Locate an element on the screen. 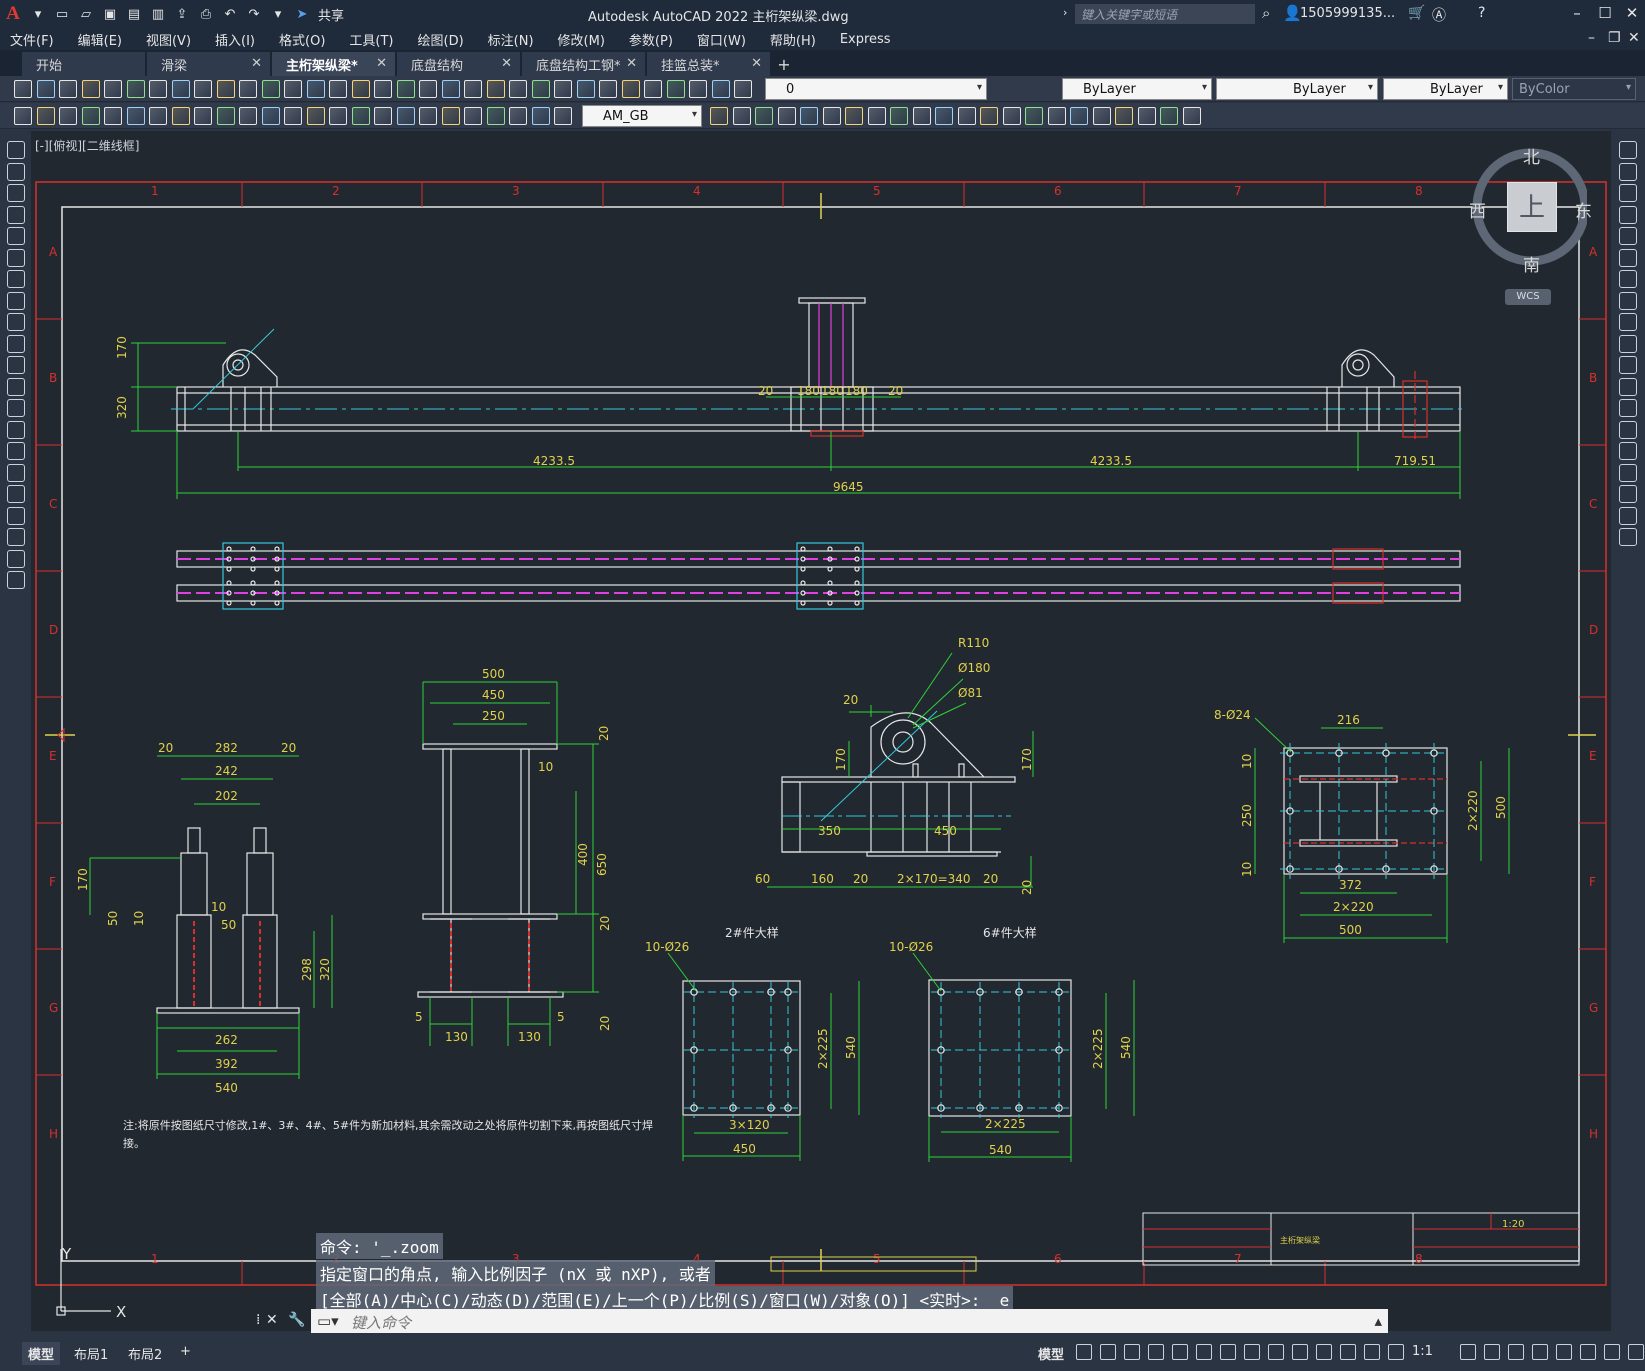 The height and width of the screenshot is (1371, 1645). customize-icon: ▾ is located at coordinates (278, 14).